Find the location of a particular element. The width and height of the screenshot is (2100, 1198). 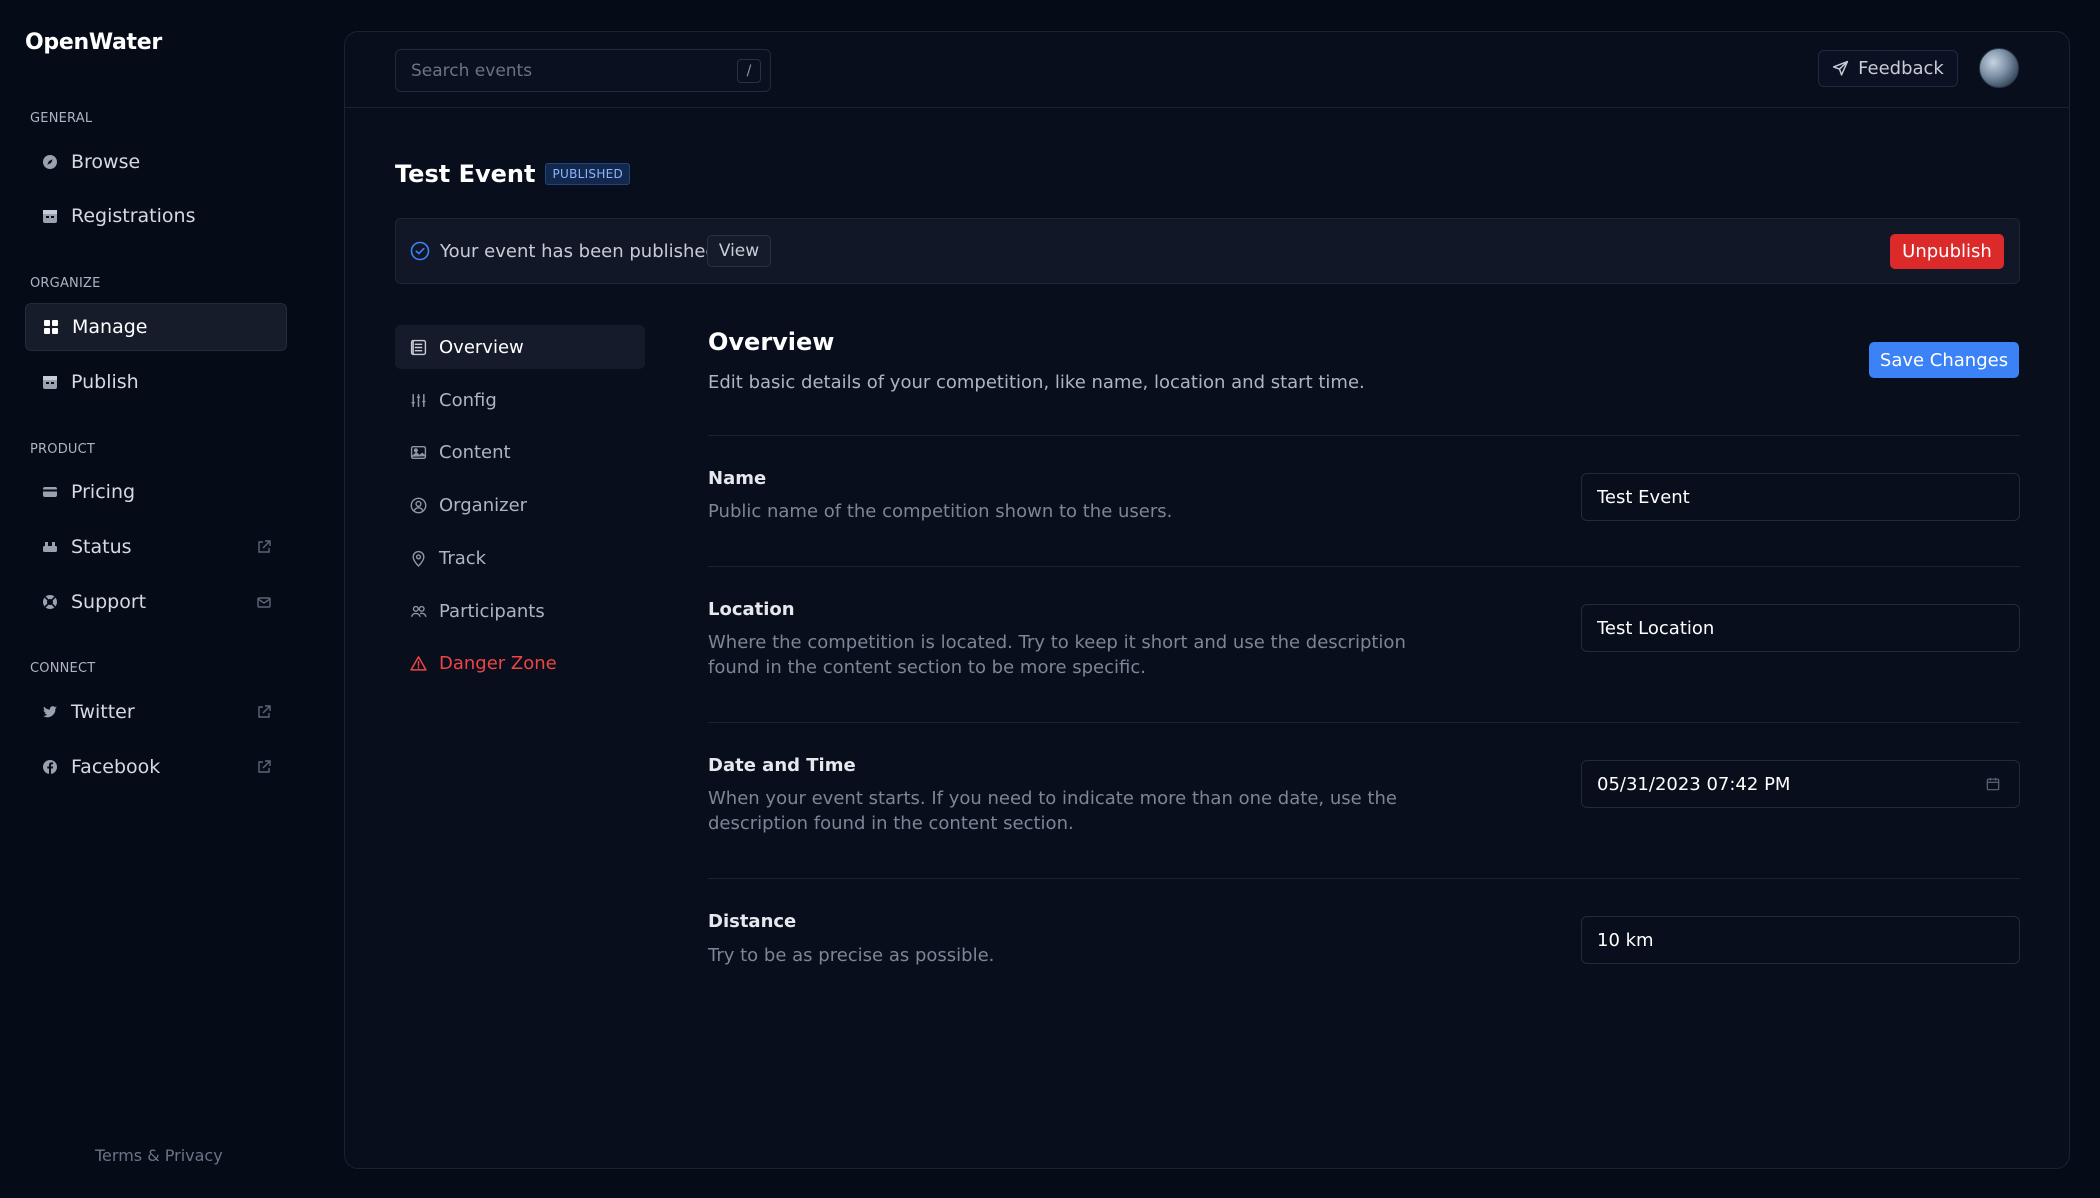

sidebar-item-support: Support is located at coordinates (156, 602).